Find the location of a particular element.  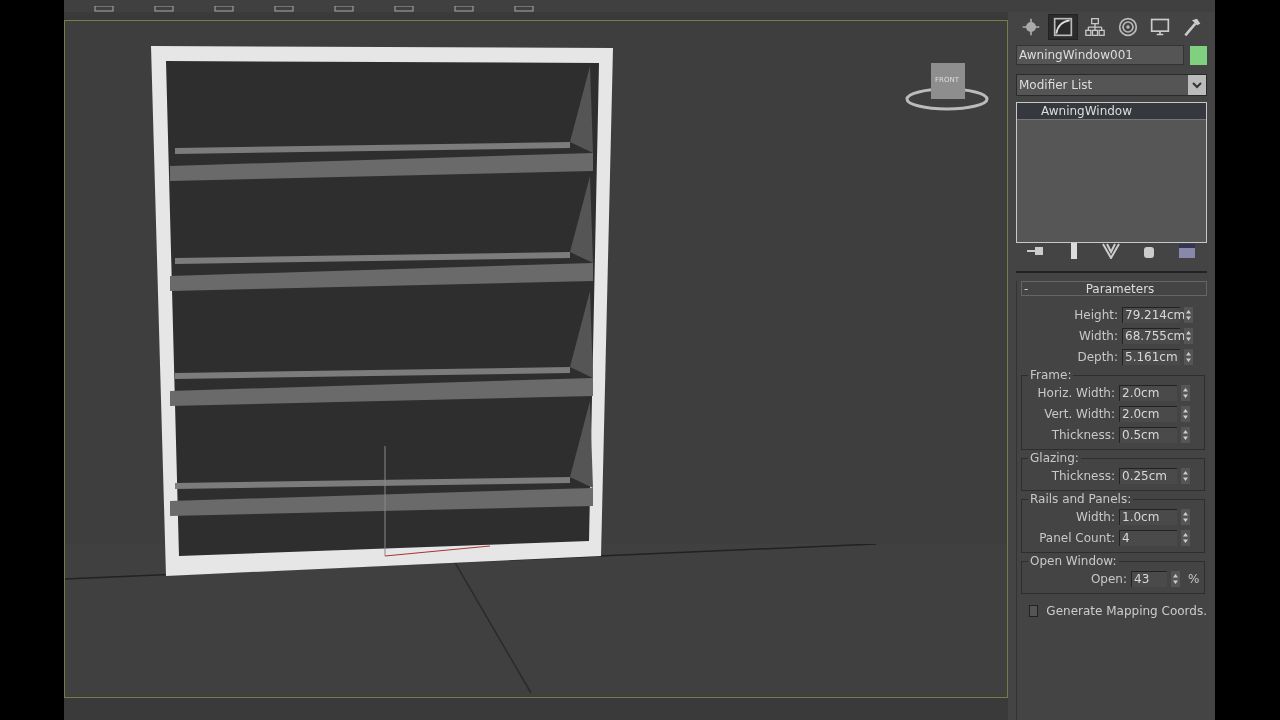

field-label: Depth: is located at coordinates (1097, 357).